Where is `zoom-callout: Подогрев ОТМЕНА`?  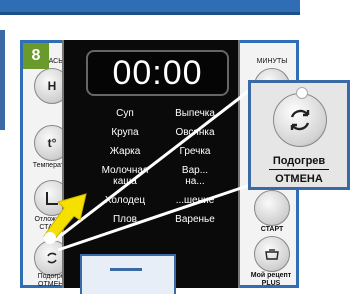
zoom-callout: Подогрев ОТМЕНА is located at coordinates (299, 135).